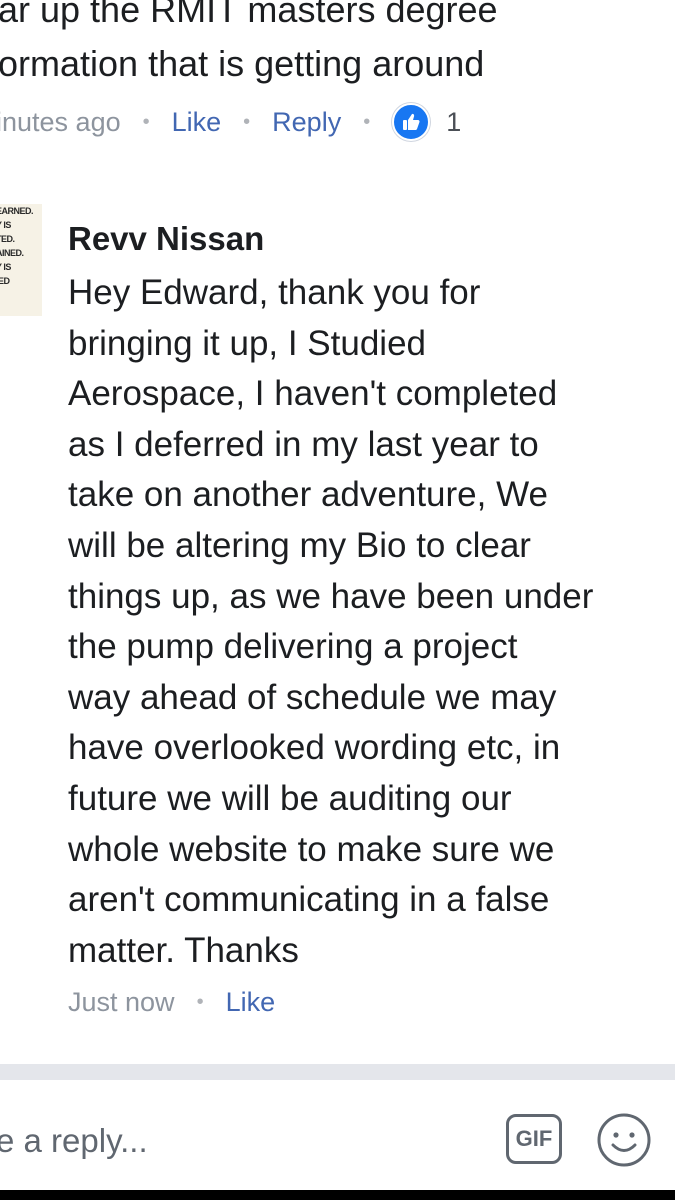 The width and height of the screenshot is (675, 1200). Describe the element at coordinates (230, 122) in the screenshot. I see `previous-comment-actions: inutes ago • Like • Reply • 1` at that location.